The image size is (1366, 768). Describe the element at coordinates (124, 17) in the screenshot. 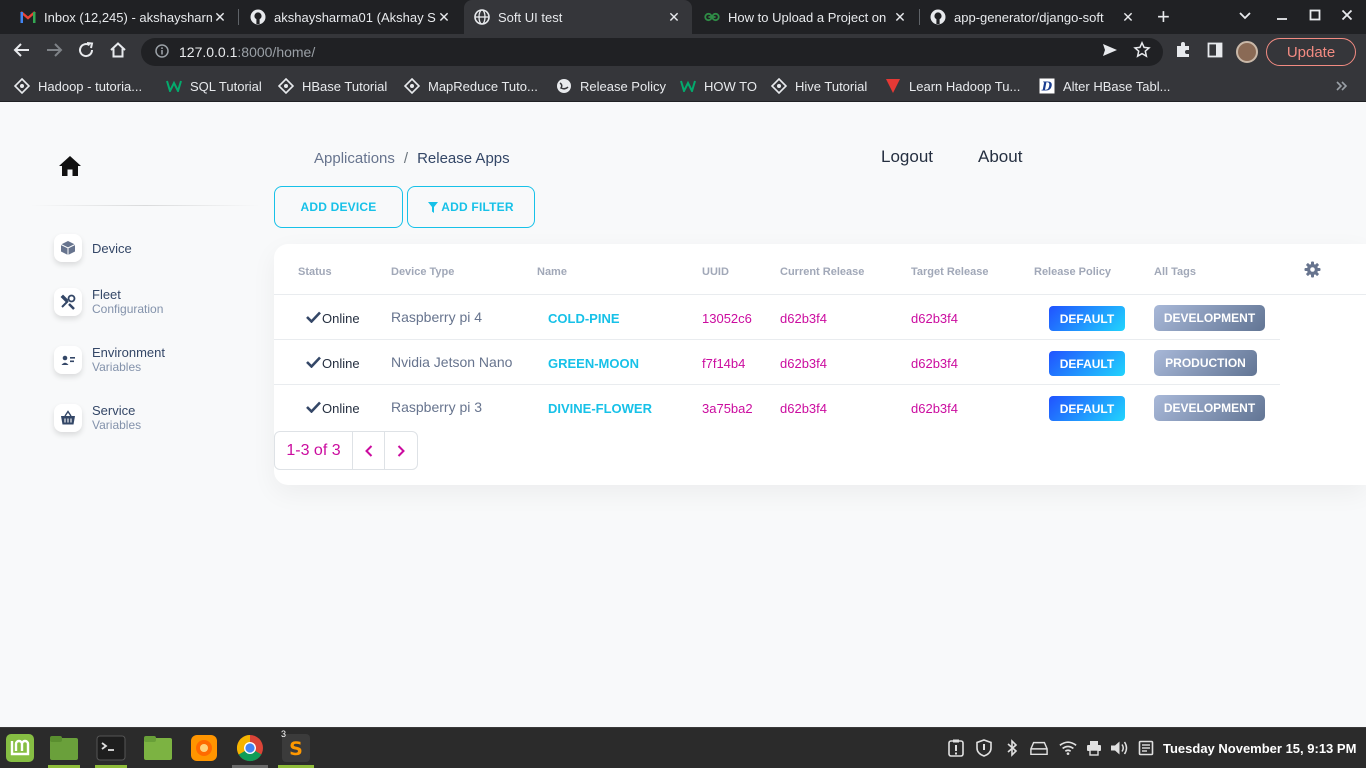

I see `browser-tab-gmail: Inbox (12,245) - akshaysharm ✕` at that location.